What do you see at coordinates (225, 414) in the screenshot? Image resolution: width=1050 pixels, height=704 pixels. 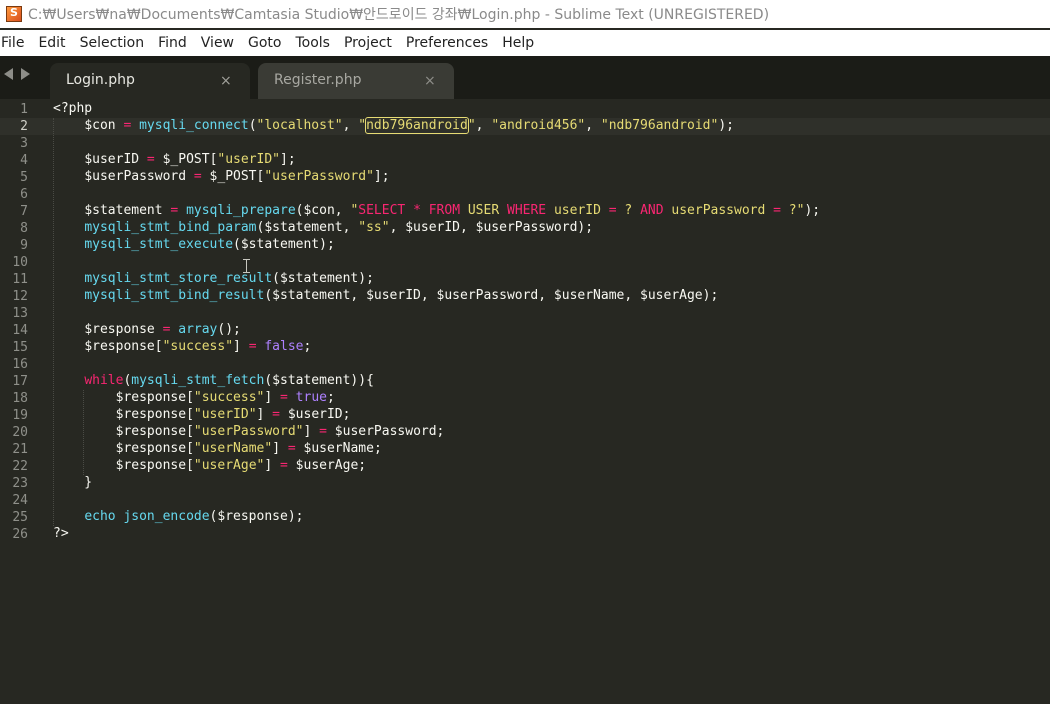 I see `code-token: "userID"` at bounding box center [225, 414].